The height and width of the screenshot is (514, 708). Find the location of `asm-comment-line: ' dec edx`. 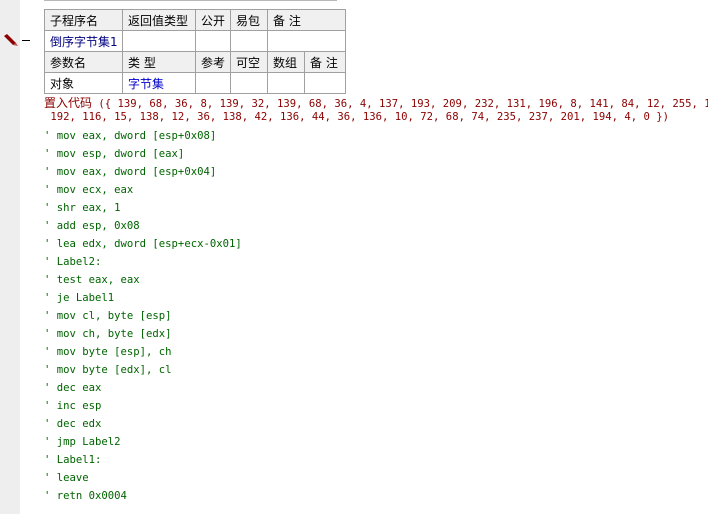

asm-comment-line: ' dec edx is located at coordinates (376, 424).